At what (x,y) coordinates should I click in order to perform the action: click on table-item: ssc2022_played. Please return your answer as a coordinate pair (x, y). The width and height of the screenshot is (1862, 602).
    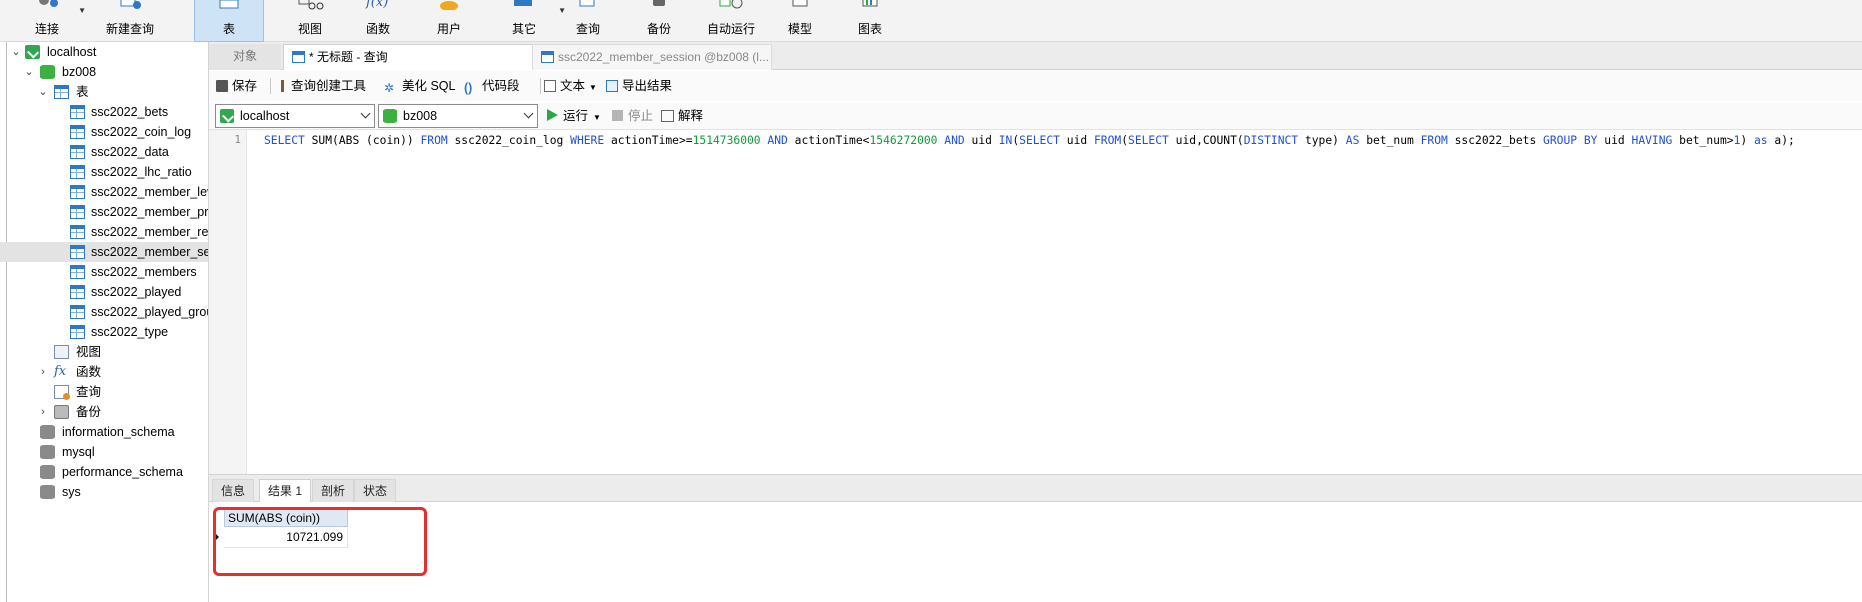
    Looking at the image, I should click on (104, 292).